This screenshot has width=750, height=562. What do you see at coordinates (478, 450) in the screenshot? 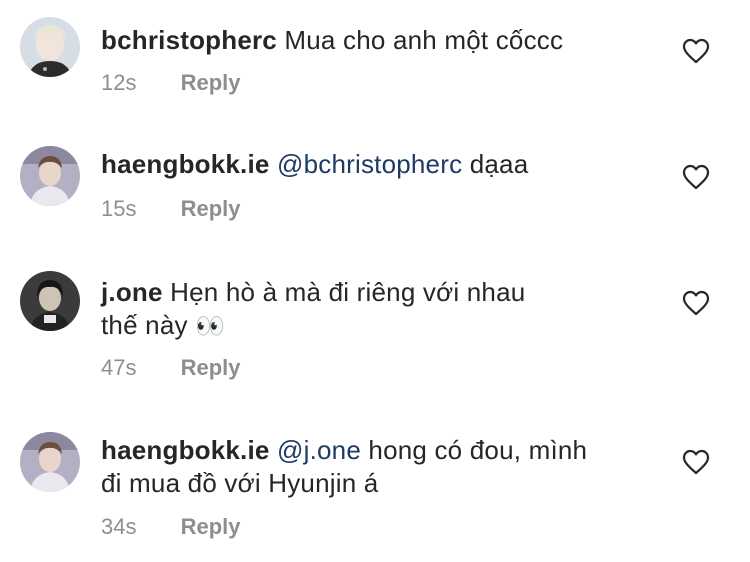
I see `comment-text: hong có đou, mình` at bounding box center [478, 450].